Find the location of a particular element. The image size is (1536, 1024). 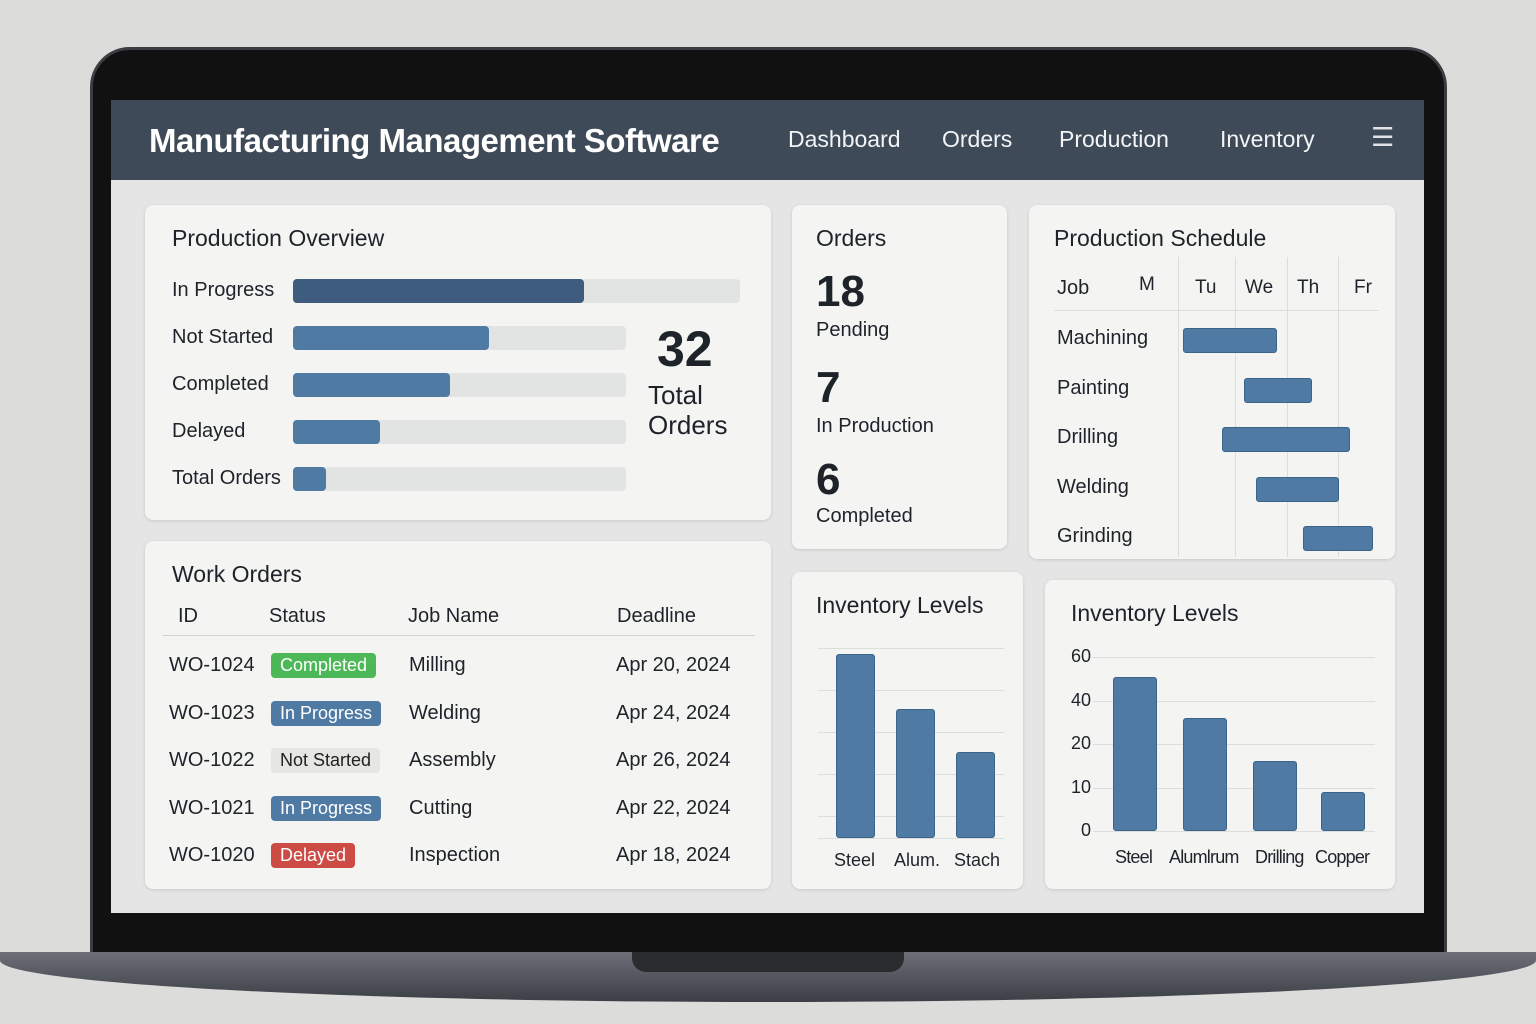

overview-row-label: Delayed is located at coordinates (209, 431).